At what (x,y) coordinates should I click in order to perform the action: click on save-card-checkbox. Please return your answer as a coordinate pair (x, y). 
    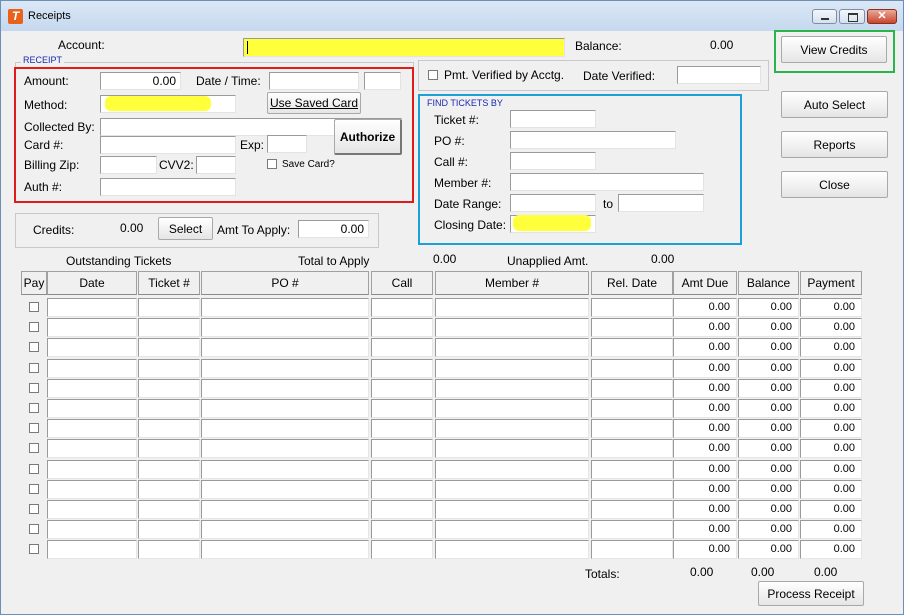
    Looking at the image, I should click on (272, 164).